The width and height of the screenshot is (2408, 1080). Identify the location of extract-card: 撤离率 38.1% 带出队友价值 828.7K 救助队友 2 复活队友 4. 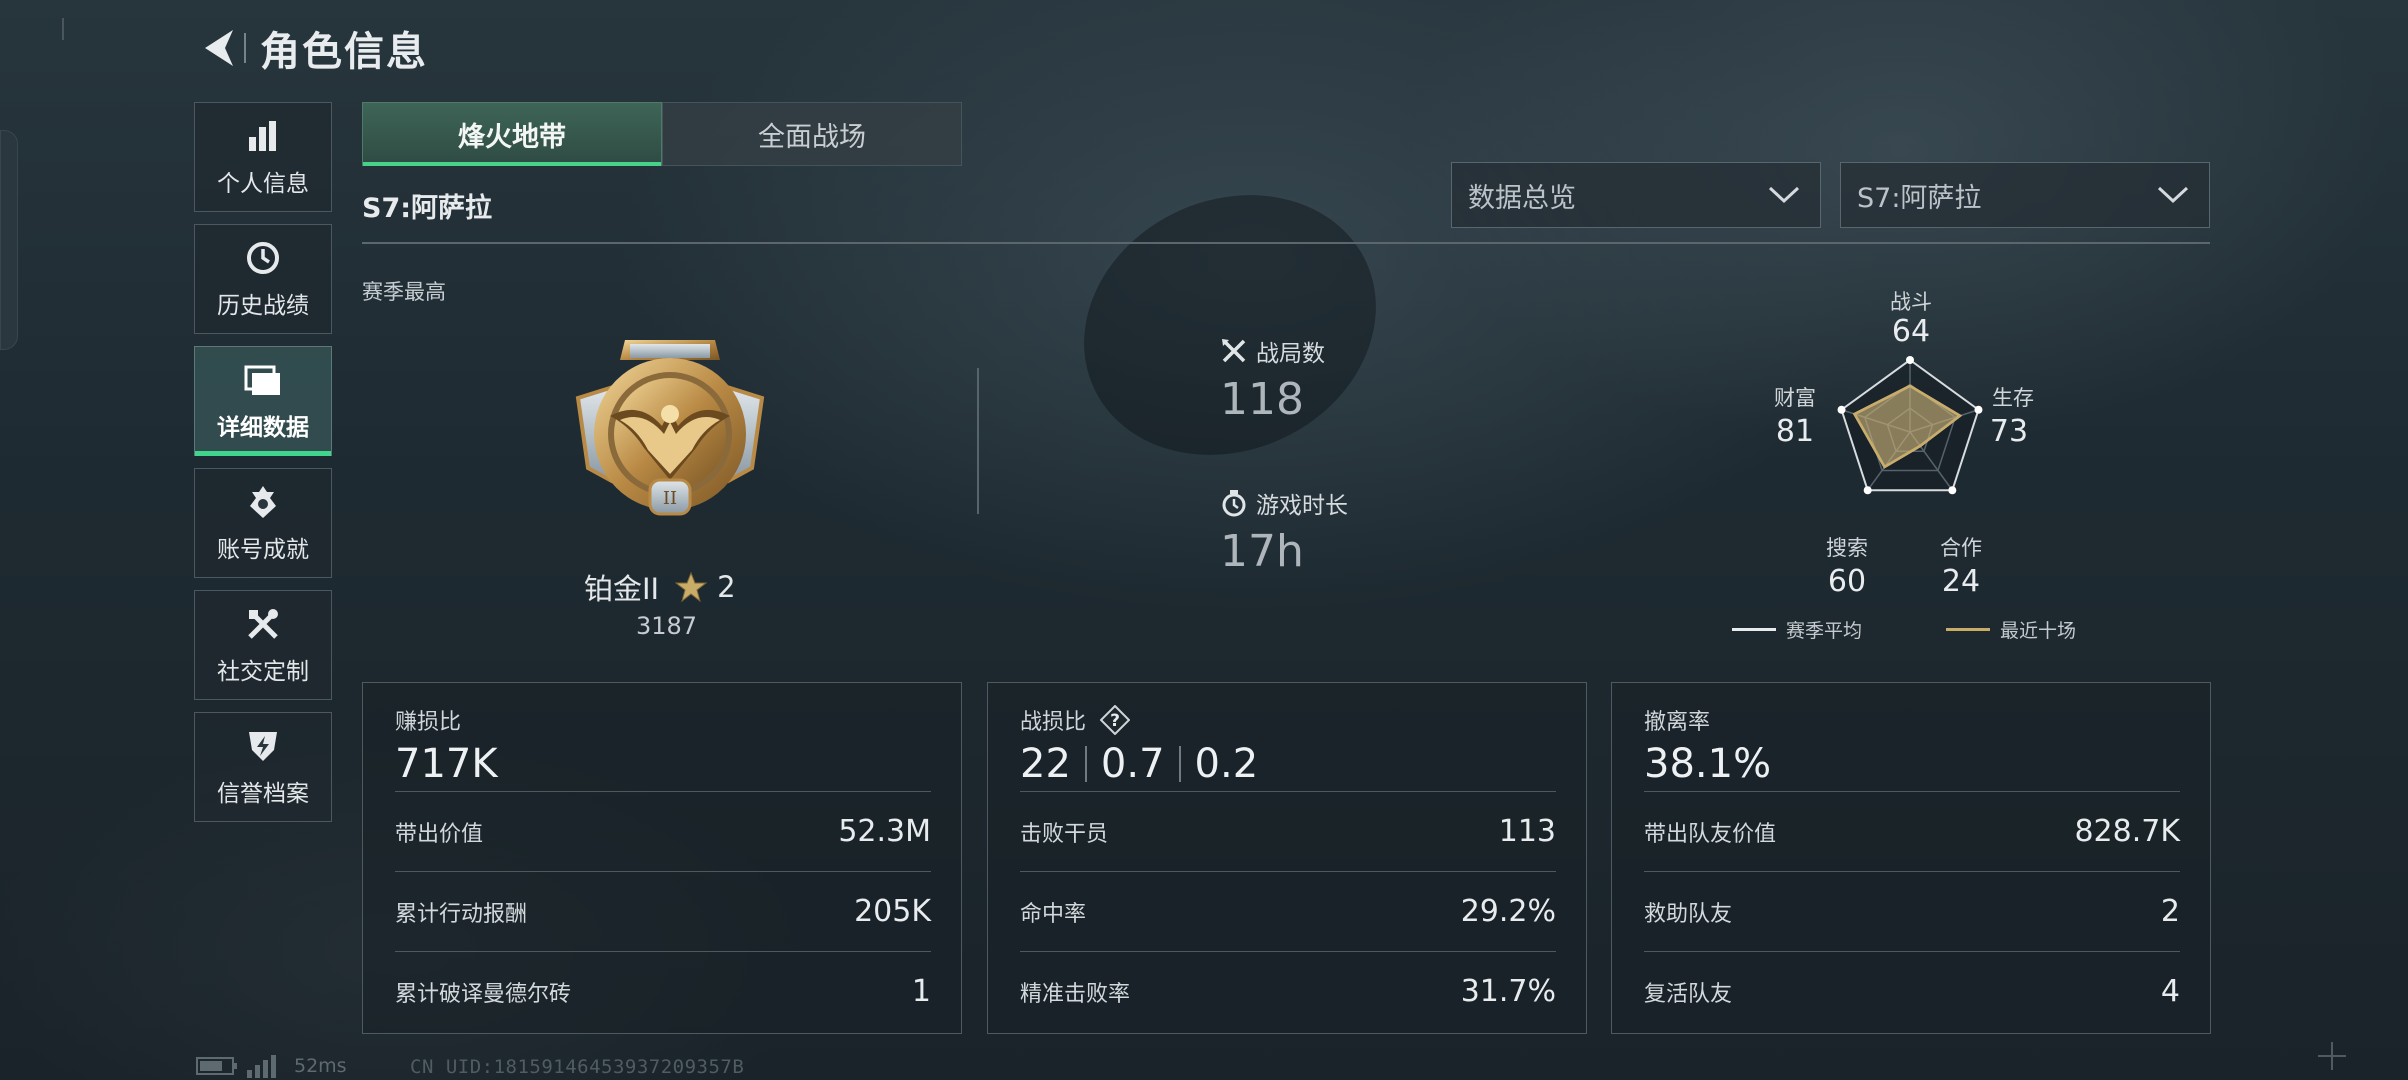
(1911, 858).